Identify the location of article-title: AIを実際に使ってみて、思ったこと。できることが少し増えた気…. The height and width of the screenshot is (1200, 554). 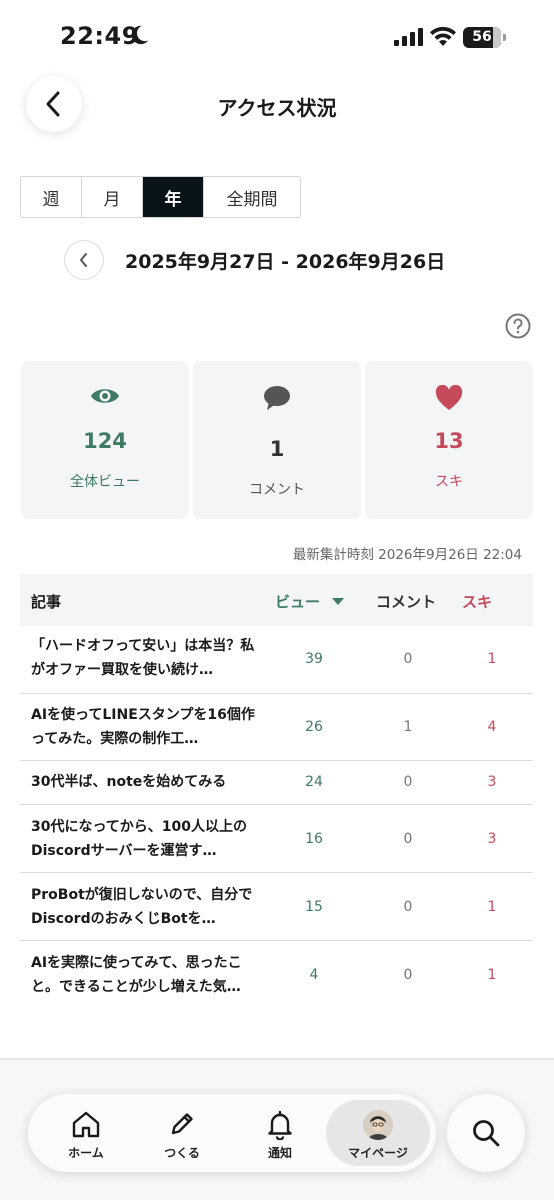
(147, 975).